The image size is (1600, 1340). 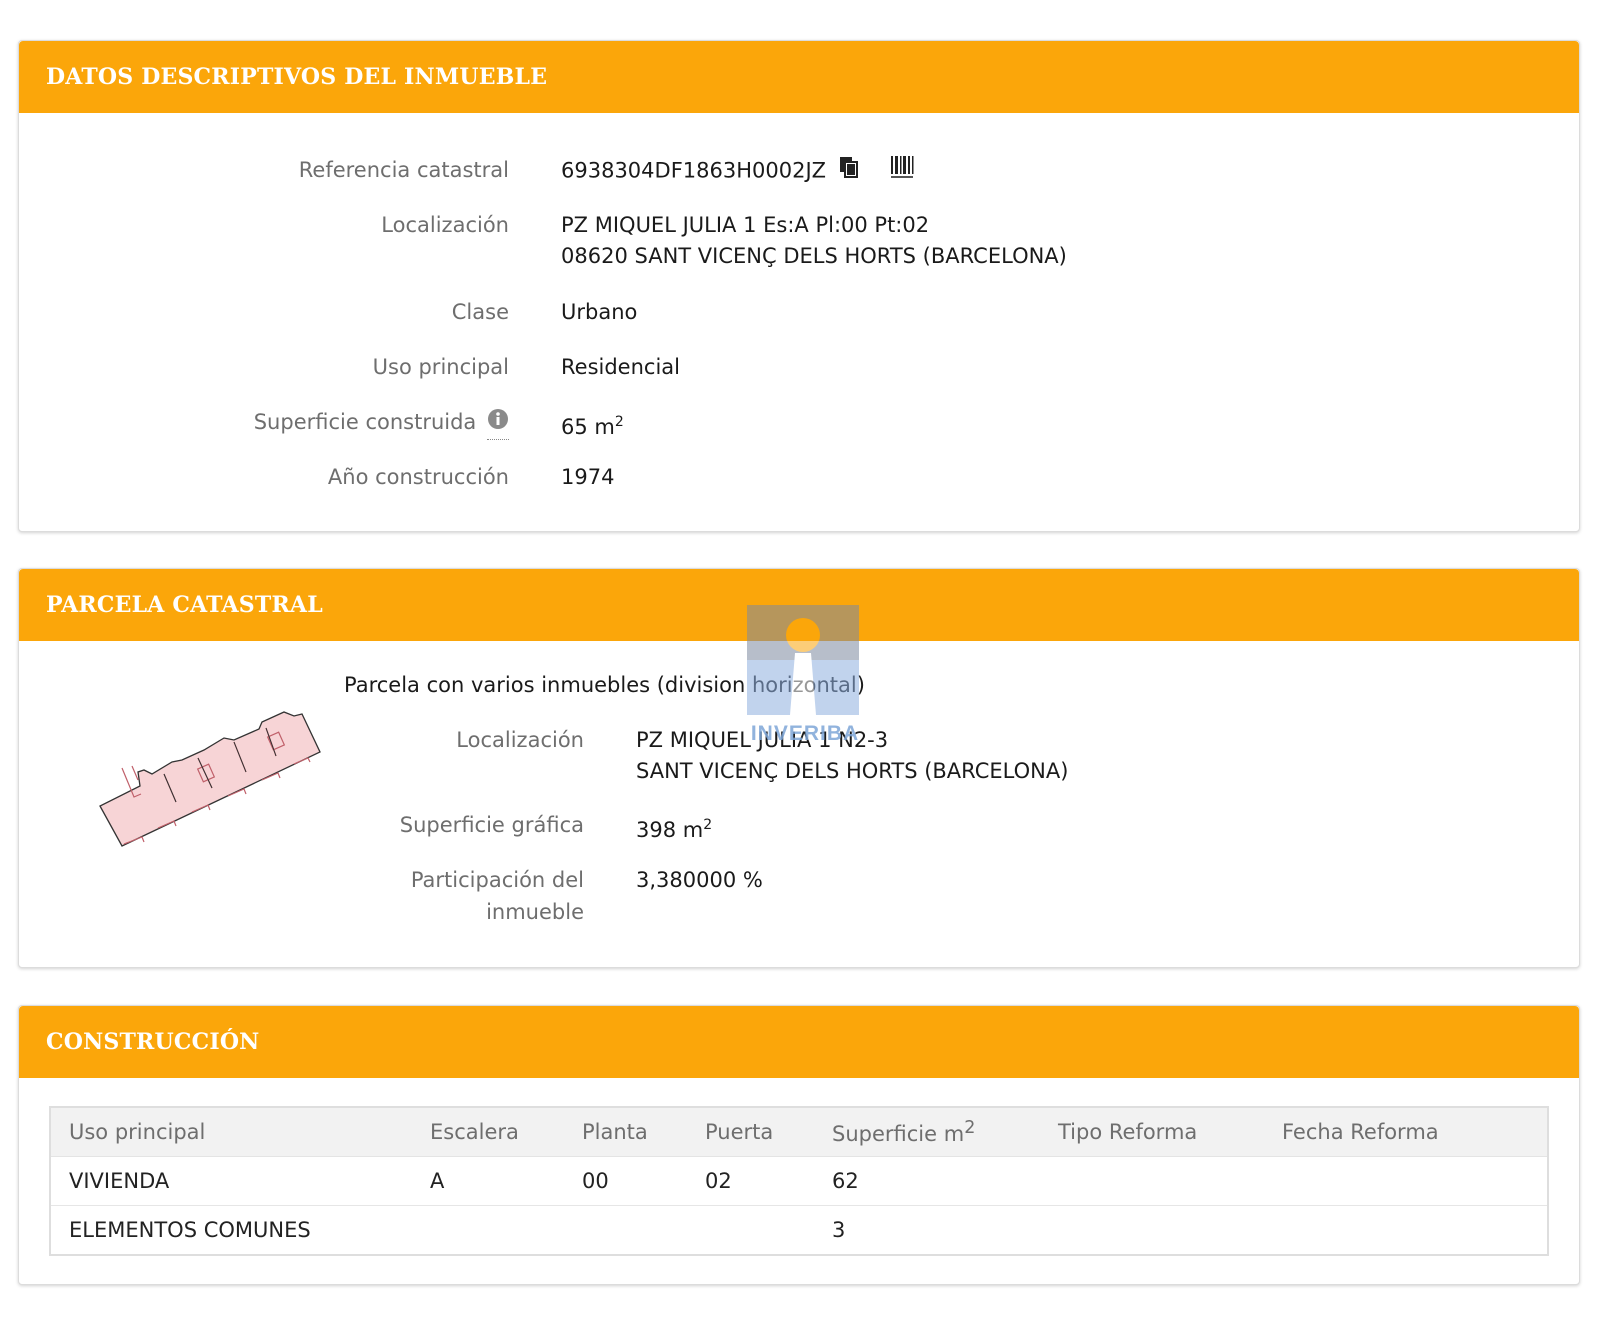 I want to click on participacion-label-line2: inmueble, so click(x=535, y=912).